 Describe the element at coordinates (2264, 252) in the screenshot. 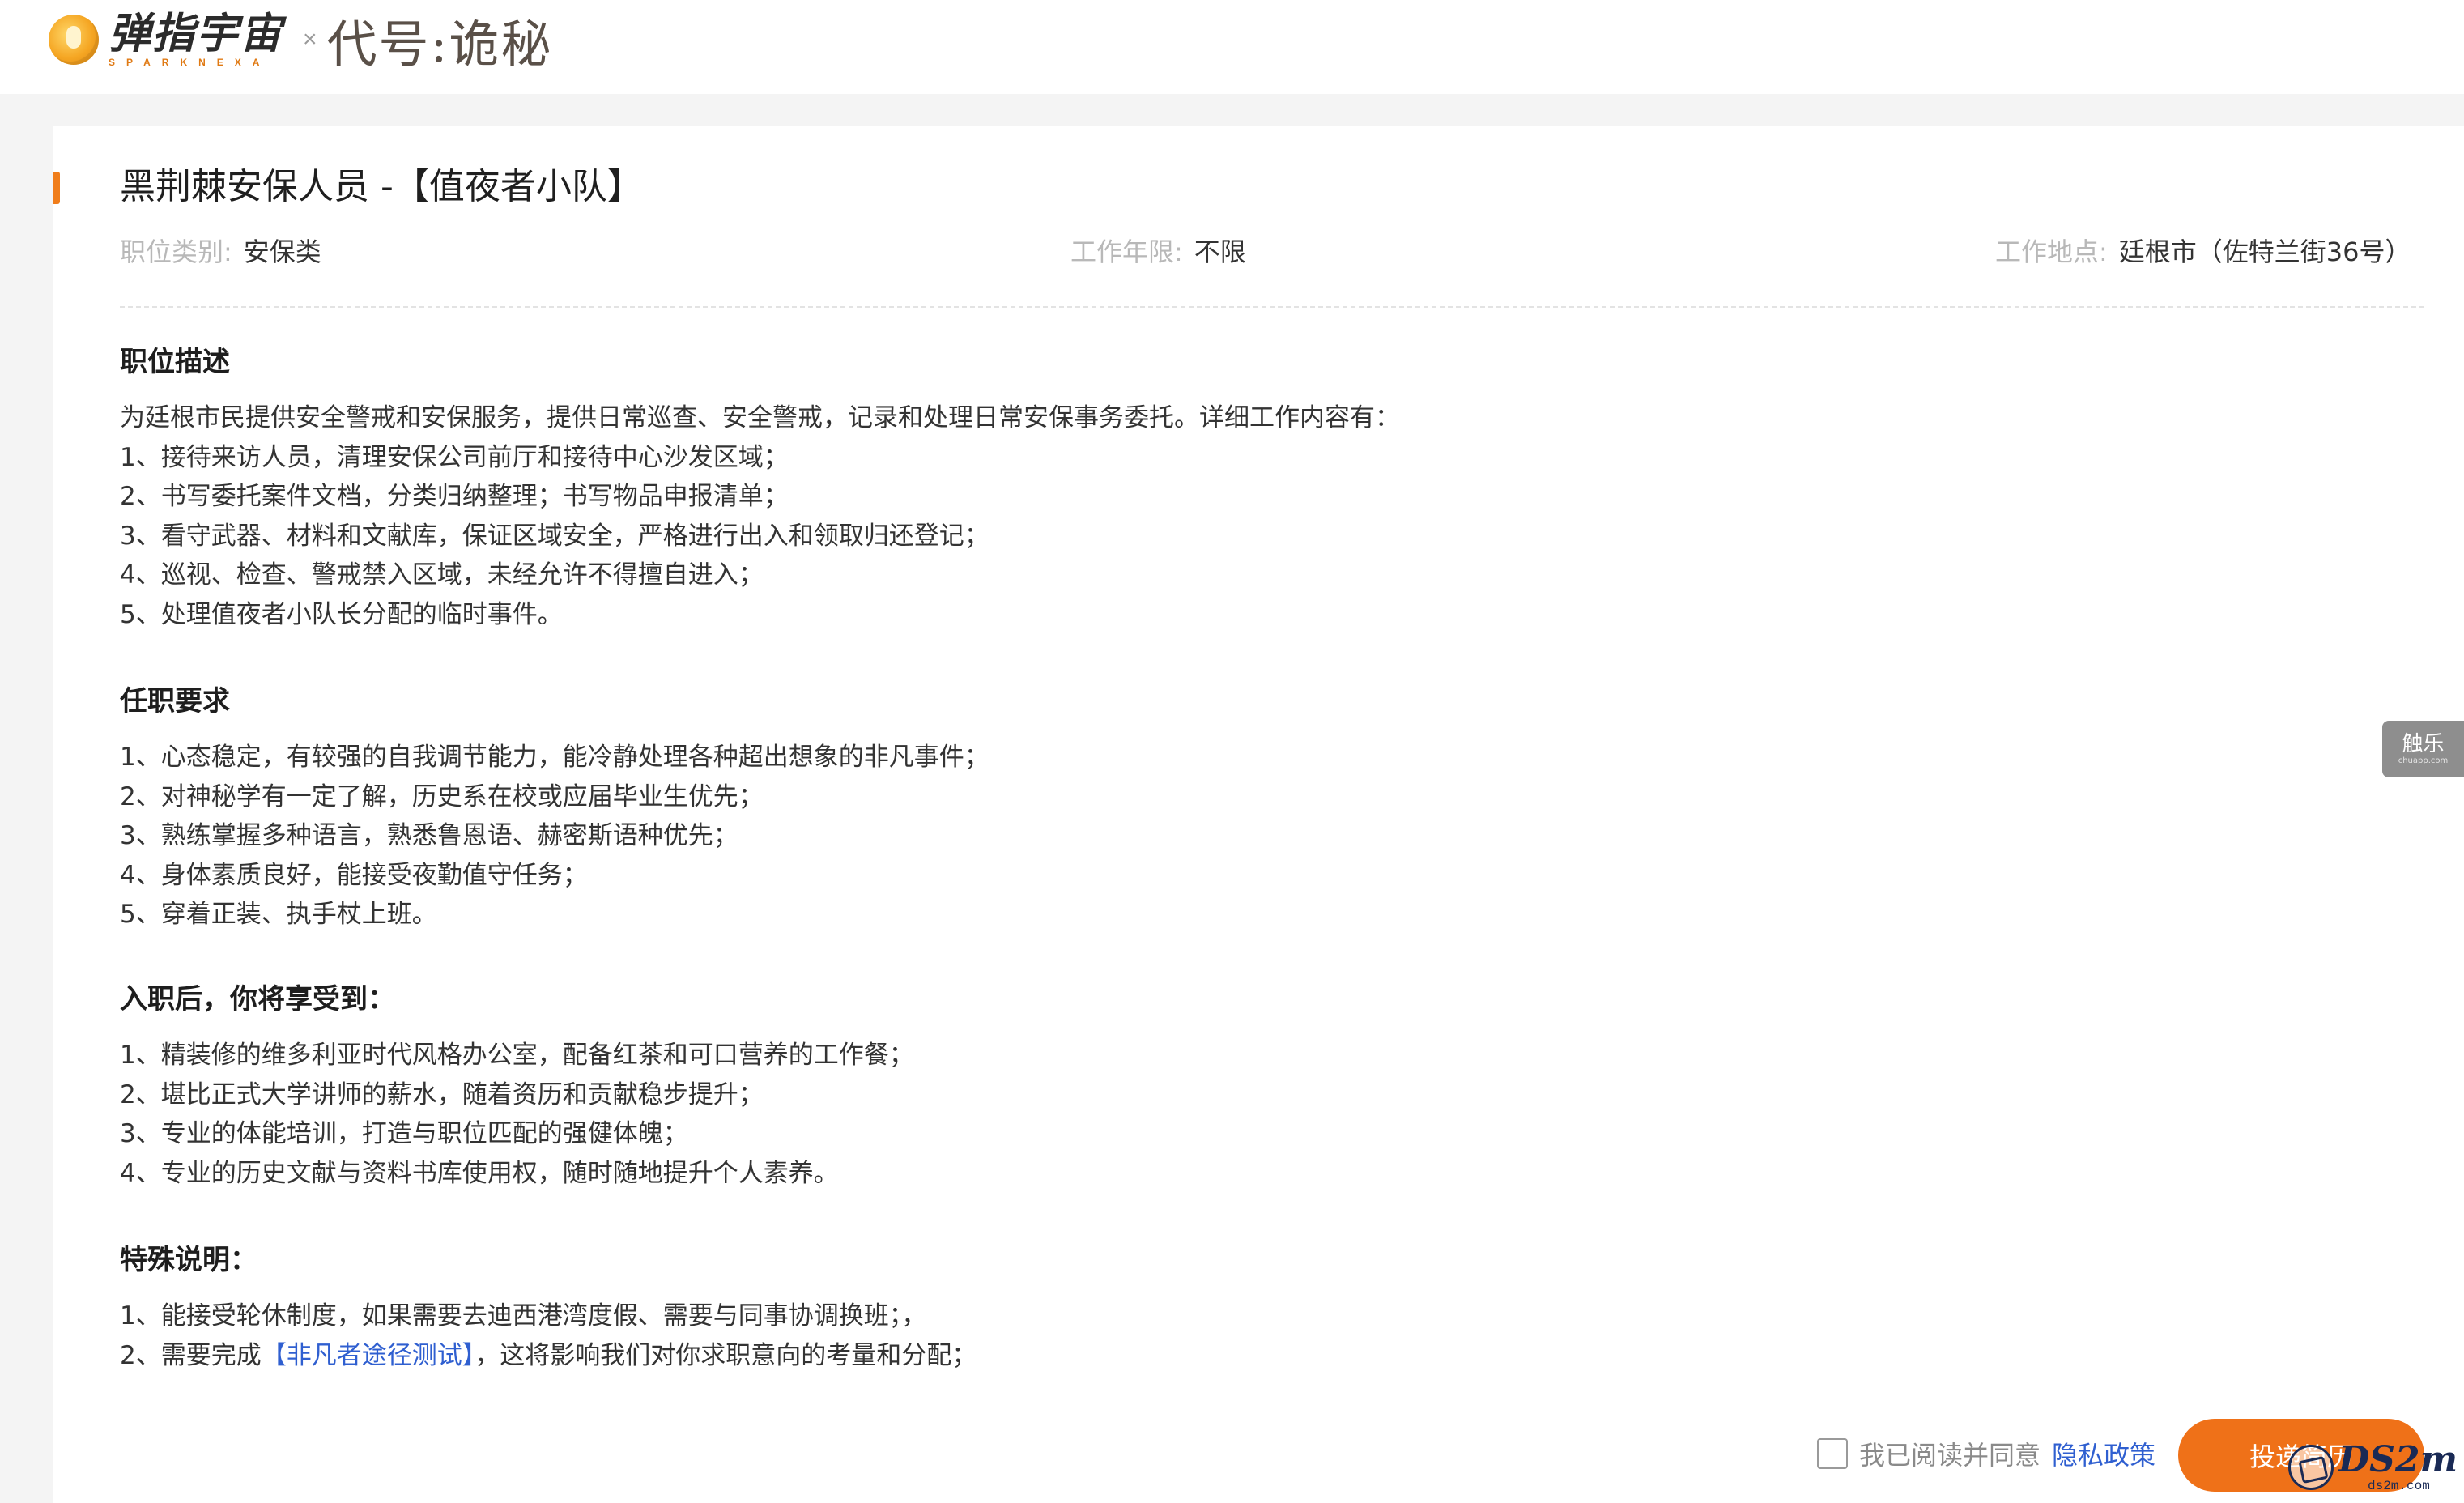

I see `meta-location-value: 廷根市（佐特兰街36号）` at that location.